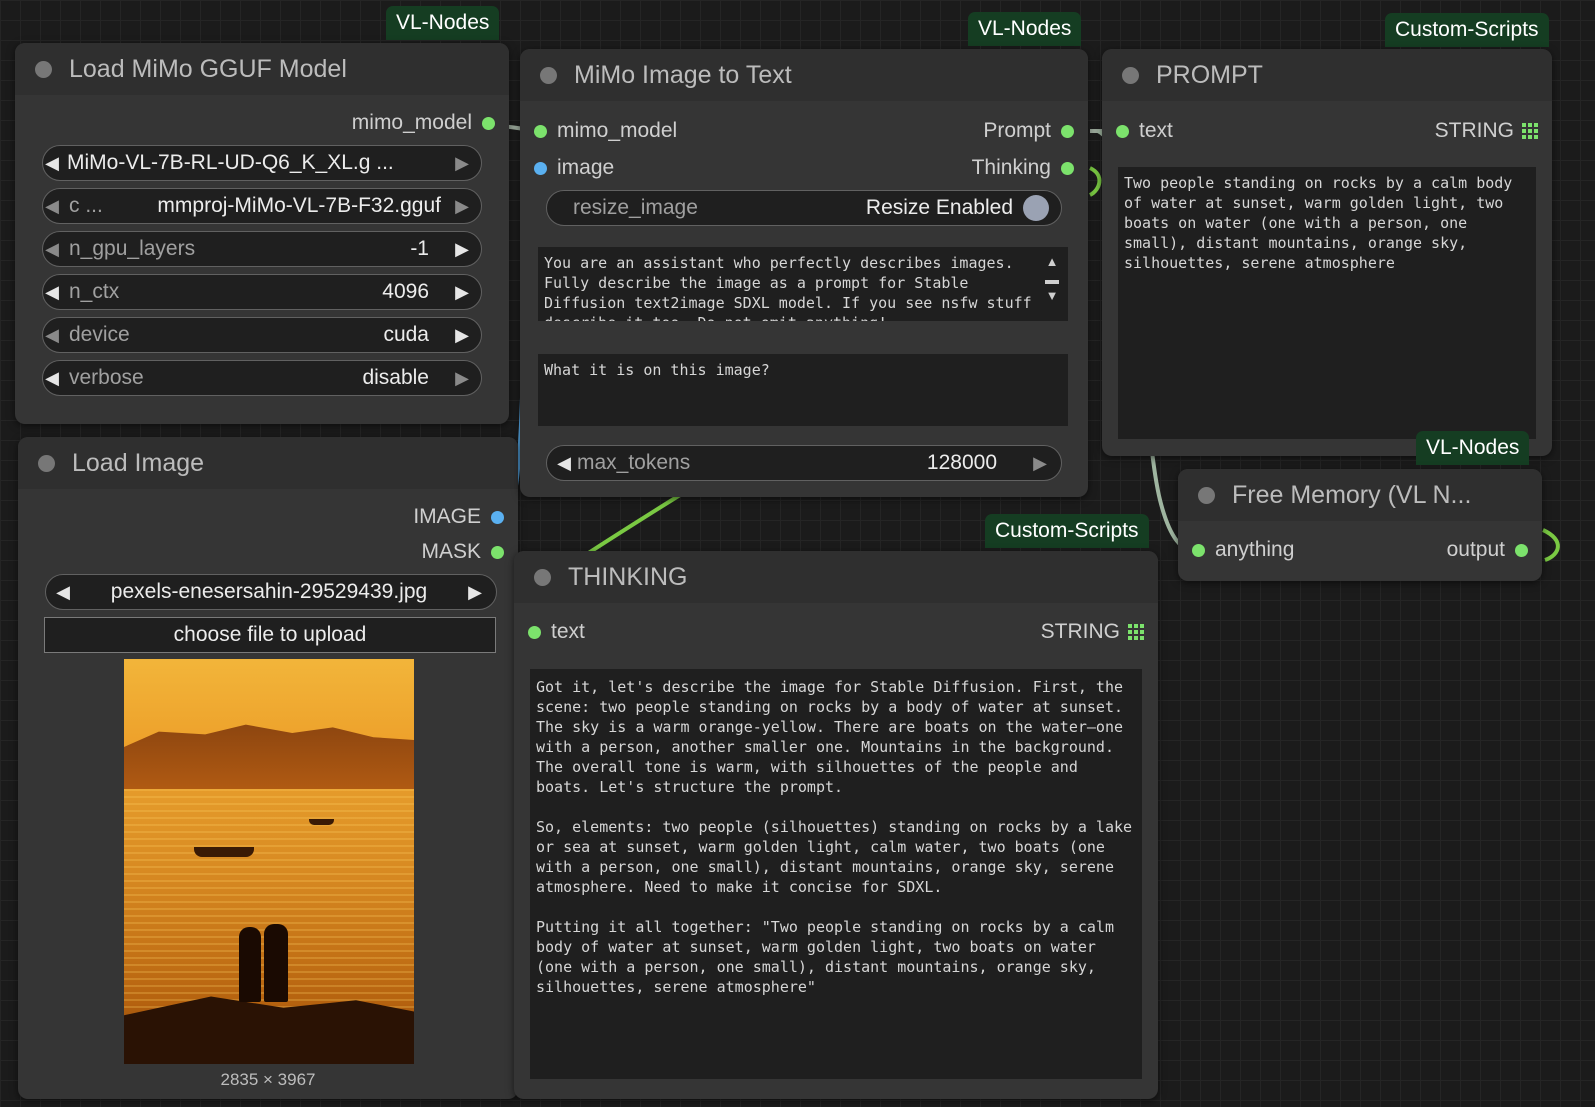  Describe the element at coordinates (1156, 130) in the screenshot. I see `input-label: text` at that location.